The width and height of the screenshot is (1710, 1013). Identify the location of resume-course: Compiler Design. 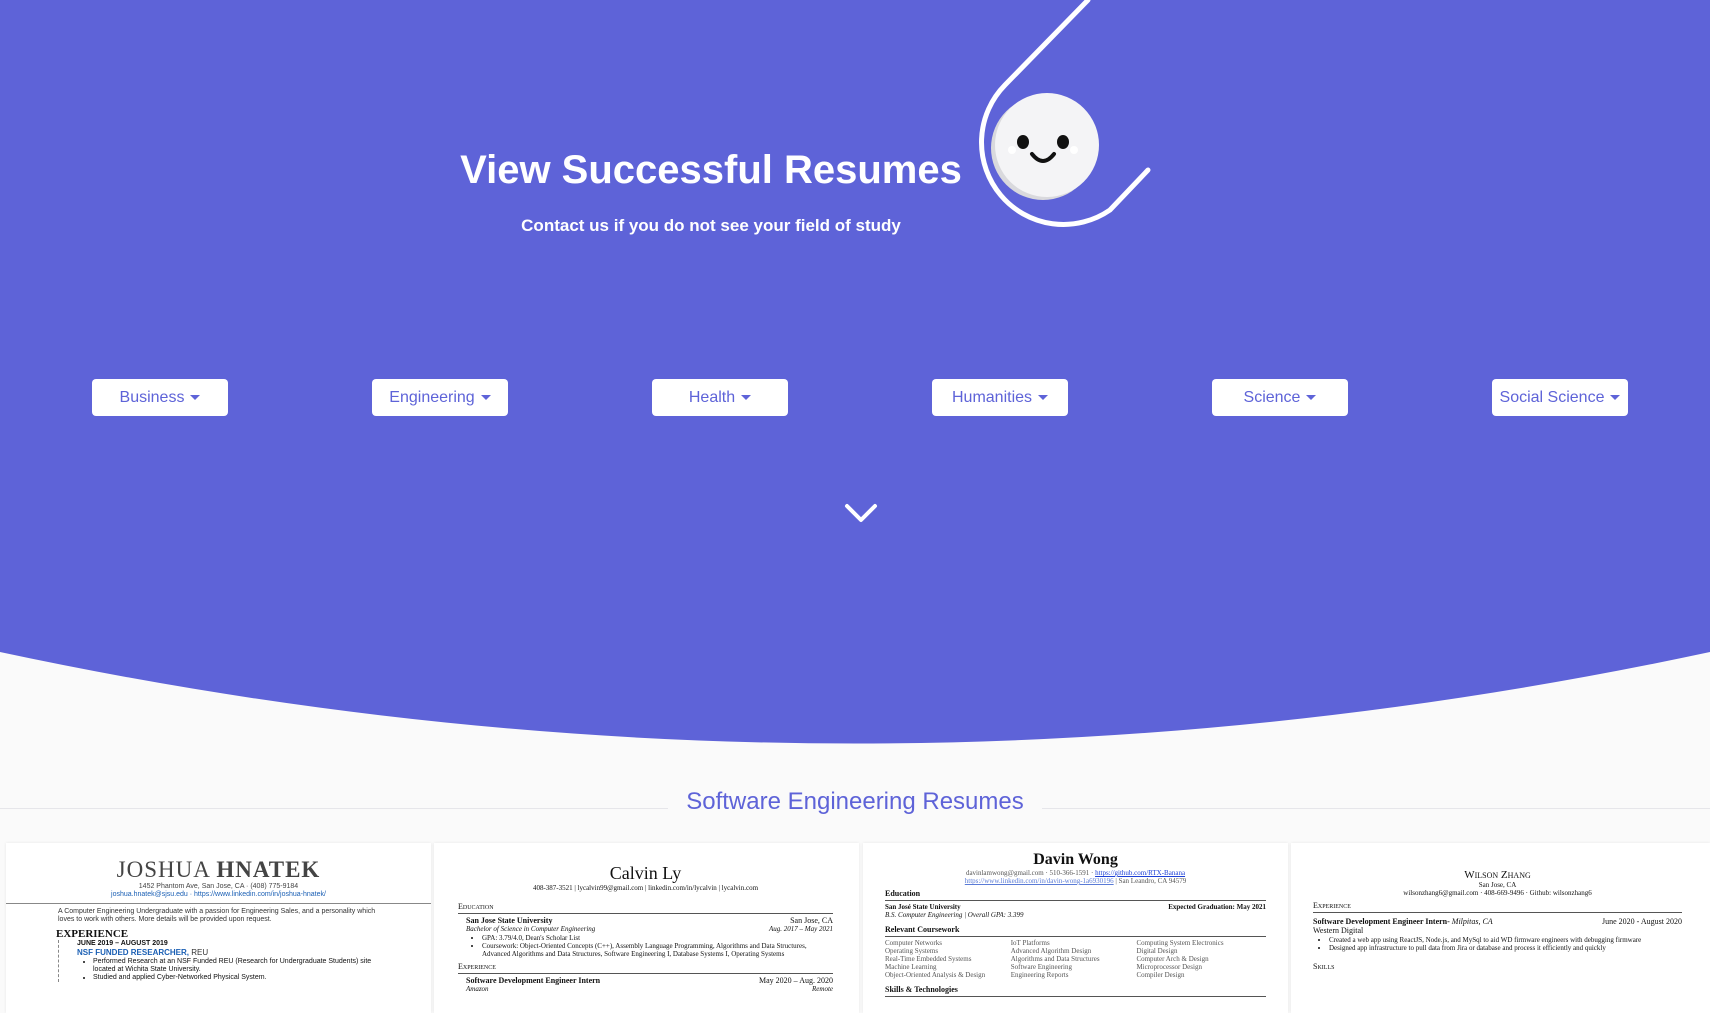
(1160, 975).